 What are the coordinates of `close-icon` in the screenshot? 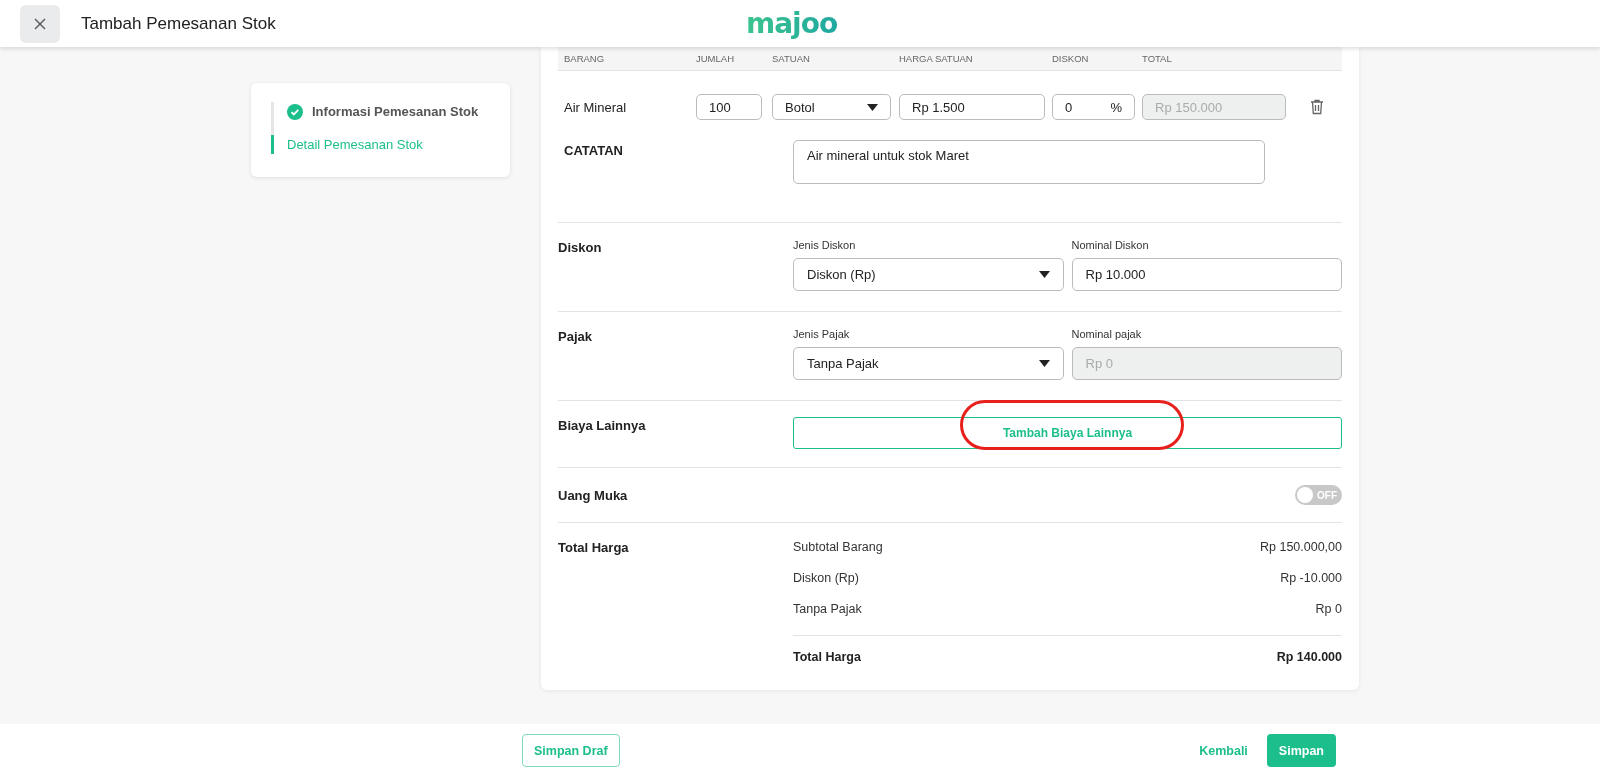 It's located at (40, 23).